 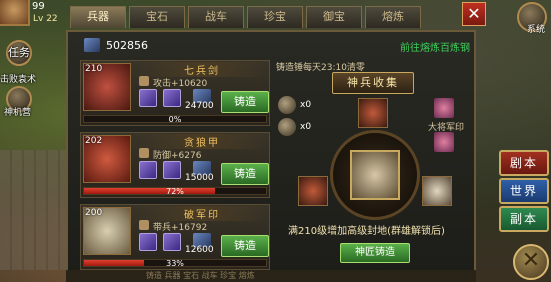 I want to click on script-button: 剧本, so click(x=524, y=163).